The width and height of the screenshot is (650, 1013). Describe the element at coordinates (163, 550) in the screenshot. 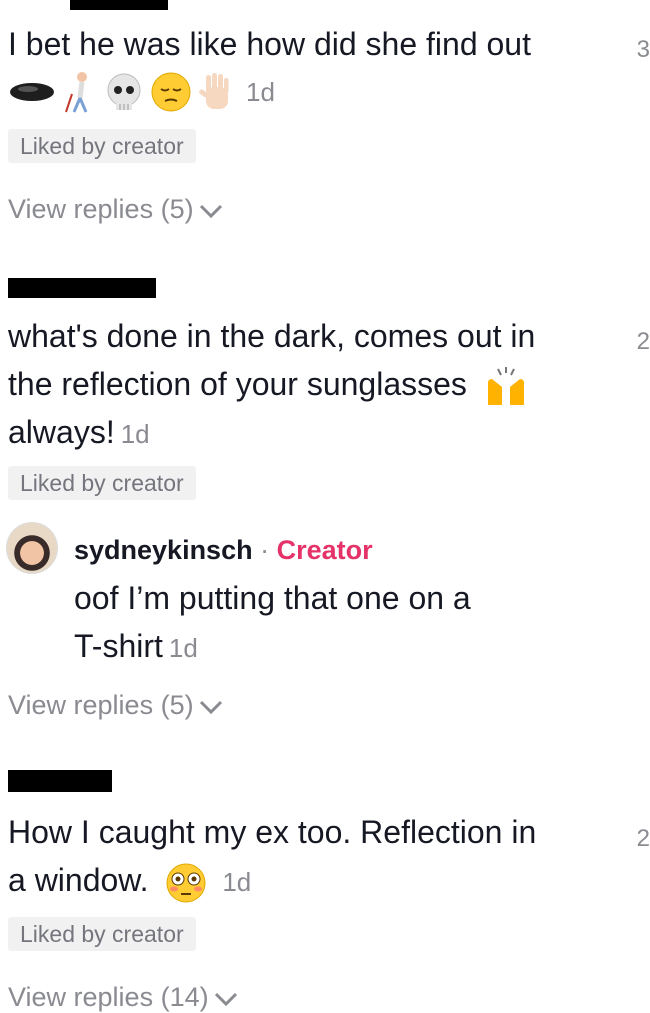

I see `reply-username: sydneykinsch` at that location.